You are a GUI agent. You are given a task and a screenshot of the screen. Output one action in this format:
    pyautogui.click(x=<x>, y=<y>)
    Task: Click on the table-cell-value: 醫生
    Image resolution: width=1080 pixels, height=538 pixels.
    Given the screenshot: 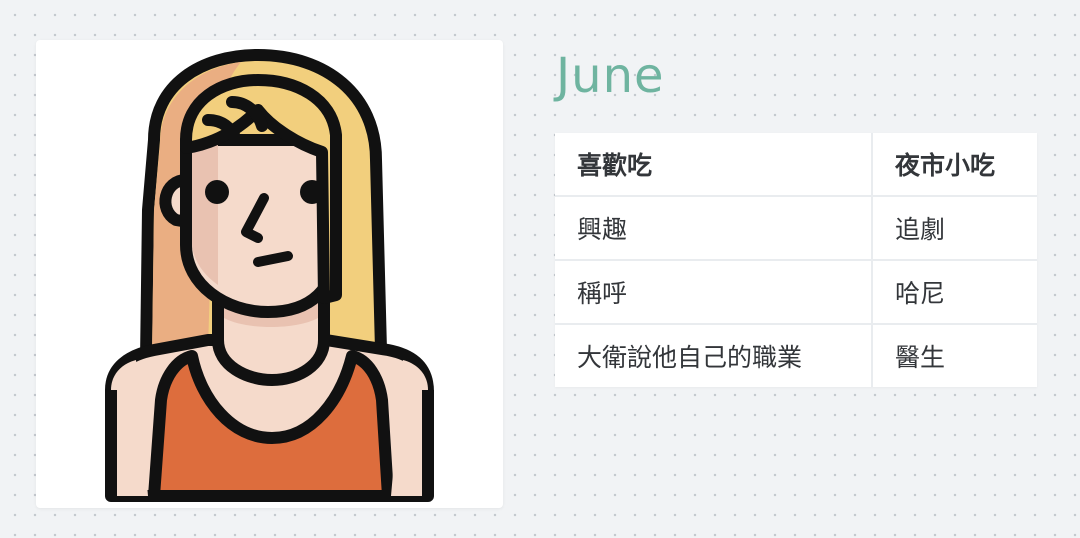 What is the action you would take?
    pyautogui.click(x=920, y=357)
    